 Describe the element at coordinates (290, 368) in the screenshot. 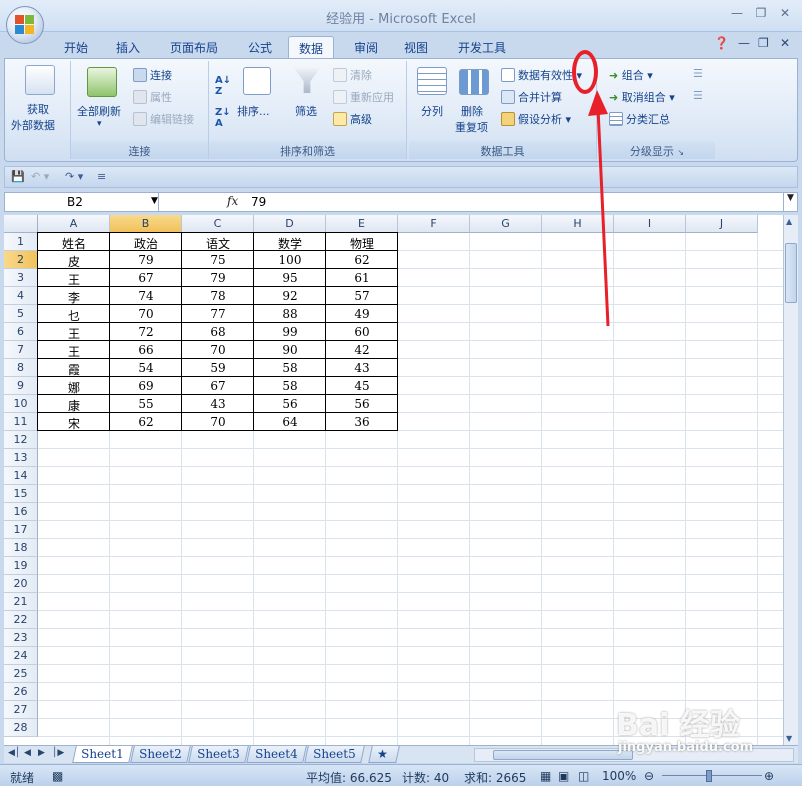

I see `cell: 58` at that location.